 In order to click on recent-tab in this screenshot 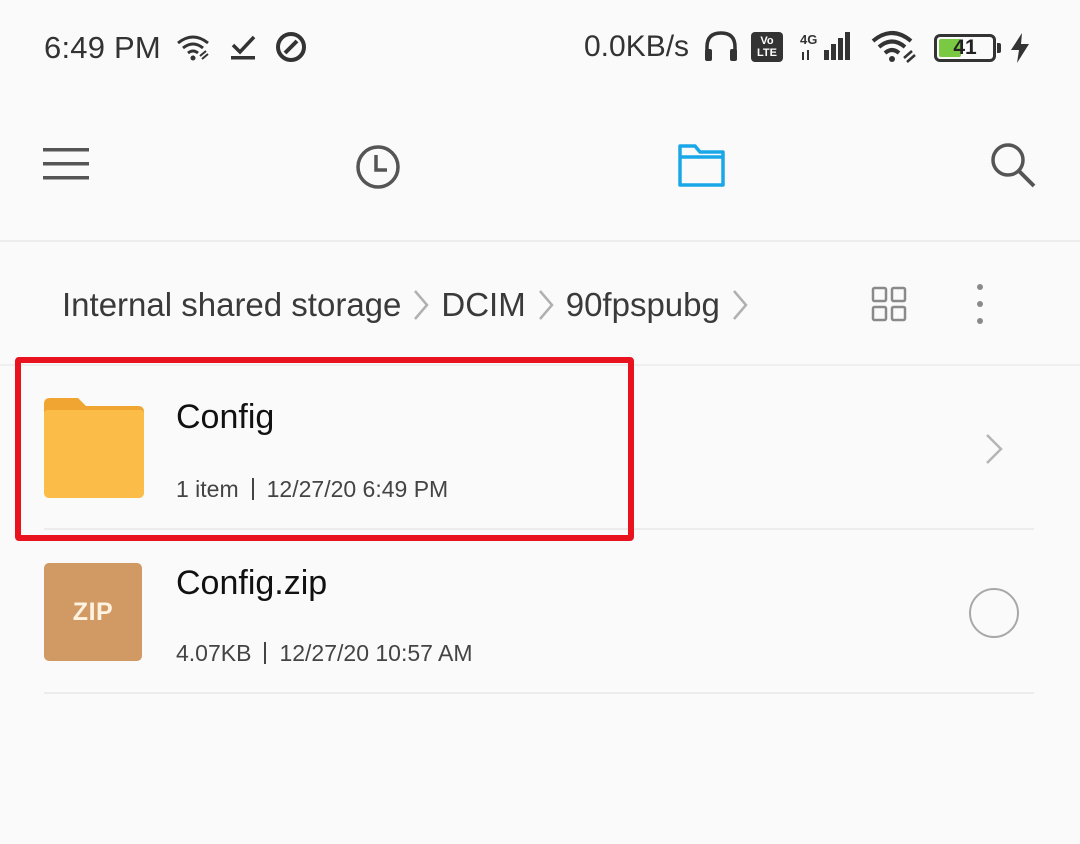, I will do `click(378, 167)`.